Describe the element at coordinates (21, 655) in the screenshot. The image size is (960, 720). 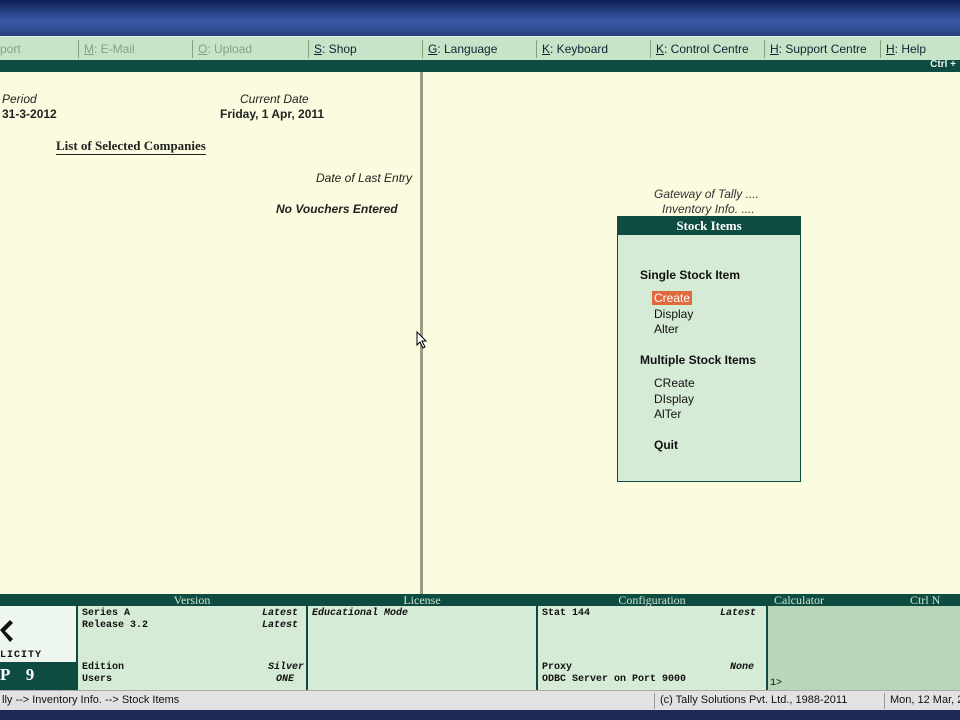
I see `logo-tagline: LICITY` at that location.